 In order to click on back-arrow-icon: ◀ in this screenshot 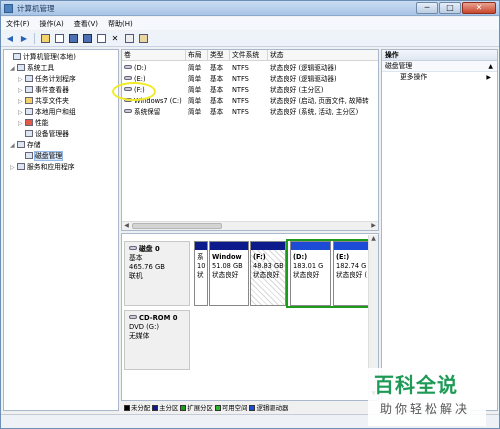, I will do `click(10, 39)`.